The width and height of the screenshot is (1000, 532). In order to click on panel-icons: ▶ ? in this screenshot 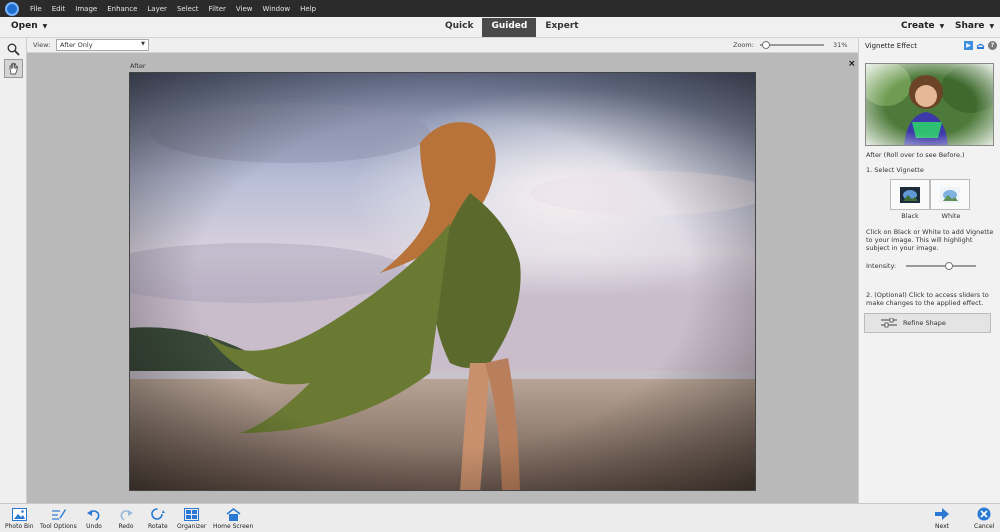, I will do `click(980, 45)`.